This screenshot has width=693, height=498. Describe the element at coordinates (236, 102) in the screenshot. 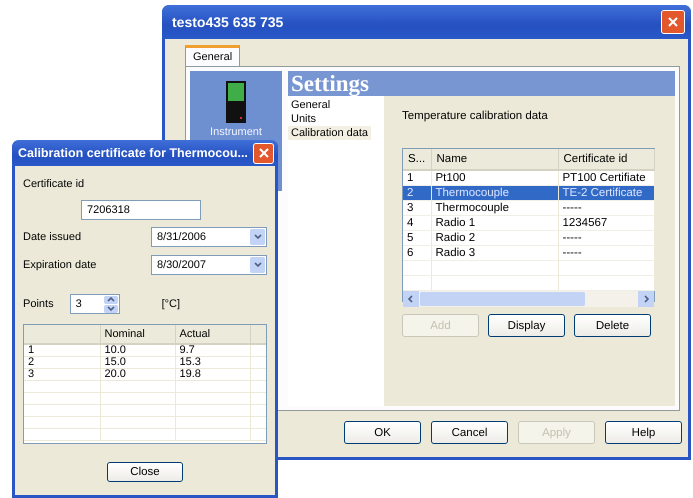

I see `device-icon` at that location.